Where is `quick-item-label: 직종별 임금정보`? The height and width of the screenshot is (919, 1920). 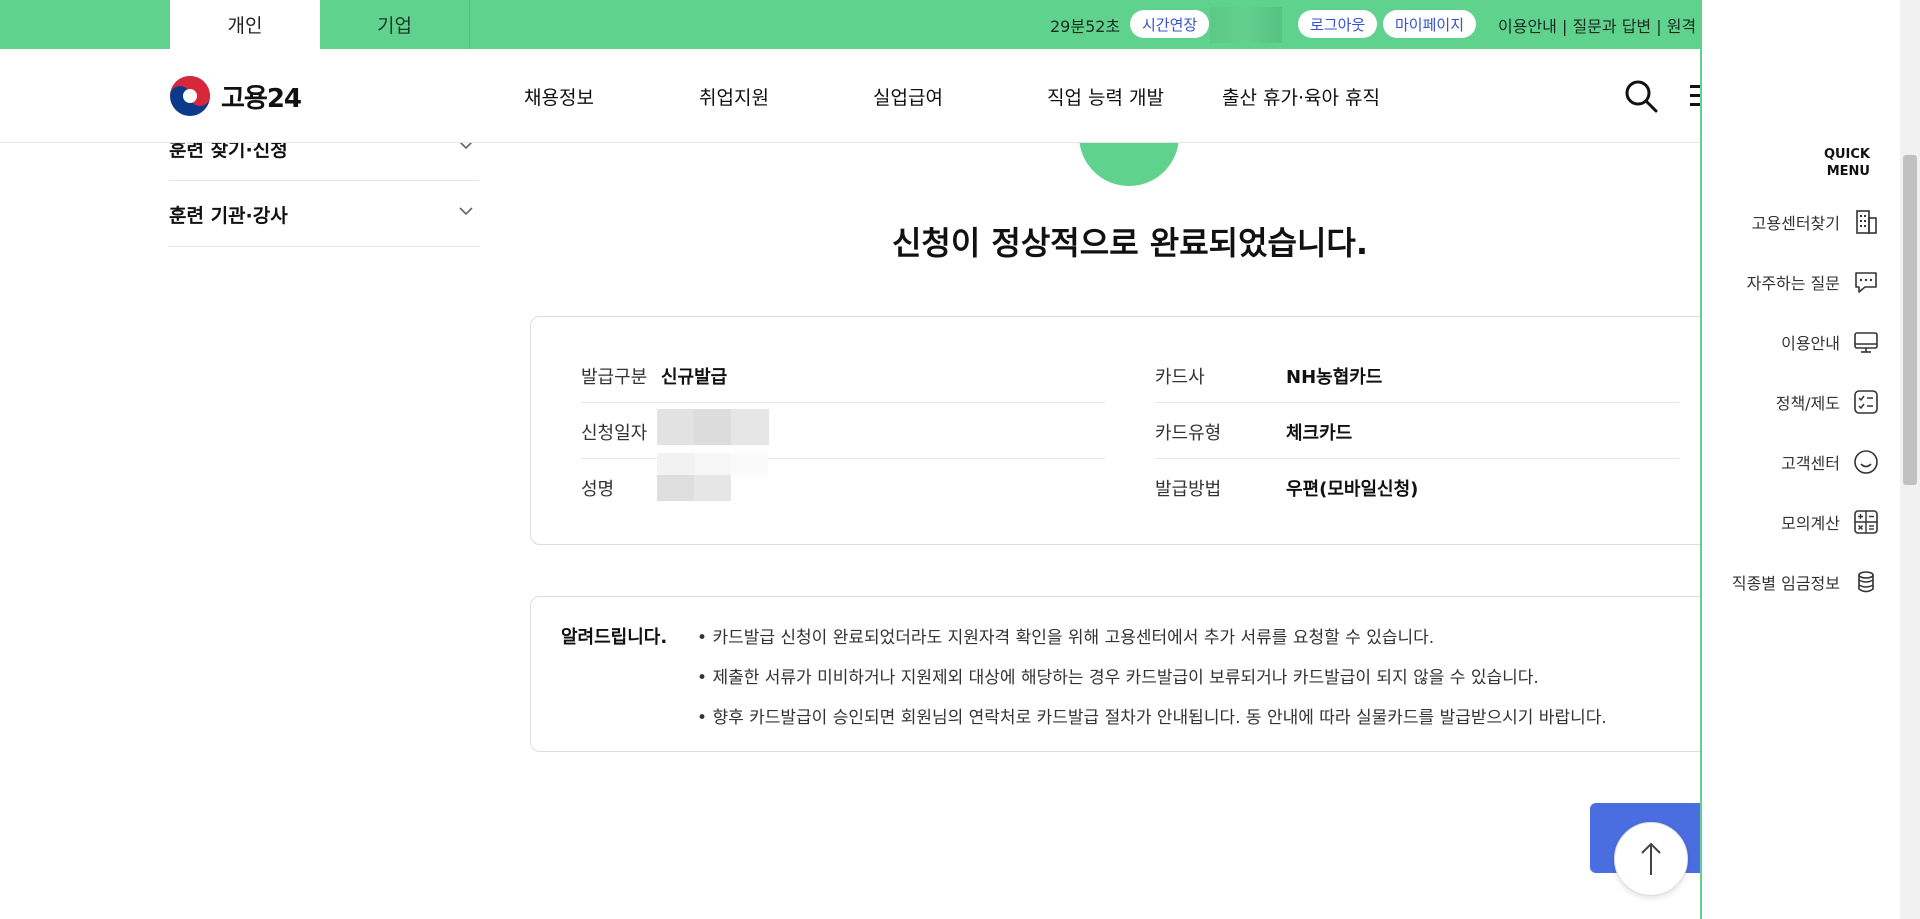 quick-item-label: 직종별 임금정보 is located at coordinates (1785, 583).